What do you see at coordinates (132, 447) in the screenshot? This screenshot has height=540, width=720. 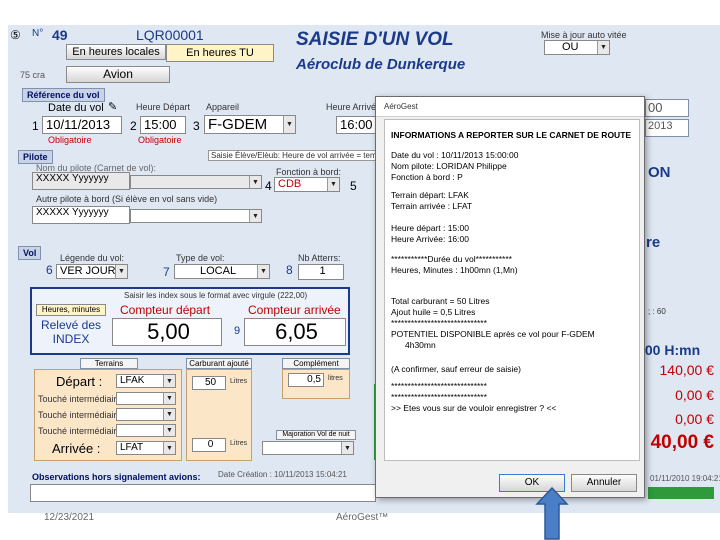 I see `arrivee-terrain-value: LFAT` at bounding box center [132, 447].